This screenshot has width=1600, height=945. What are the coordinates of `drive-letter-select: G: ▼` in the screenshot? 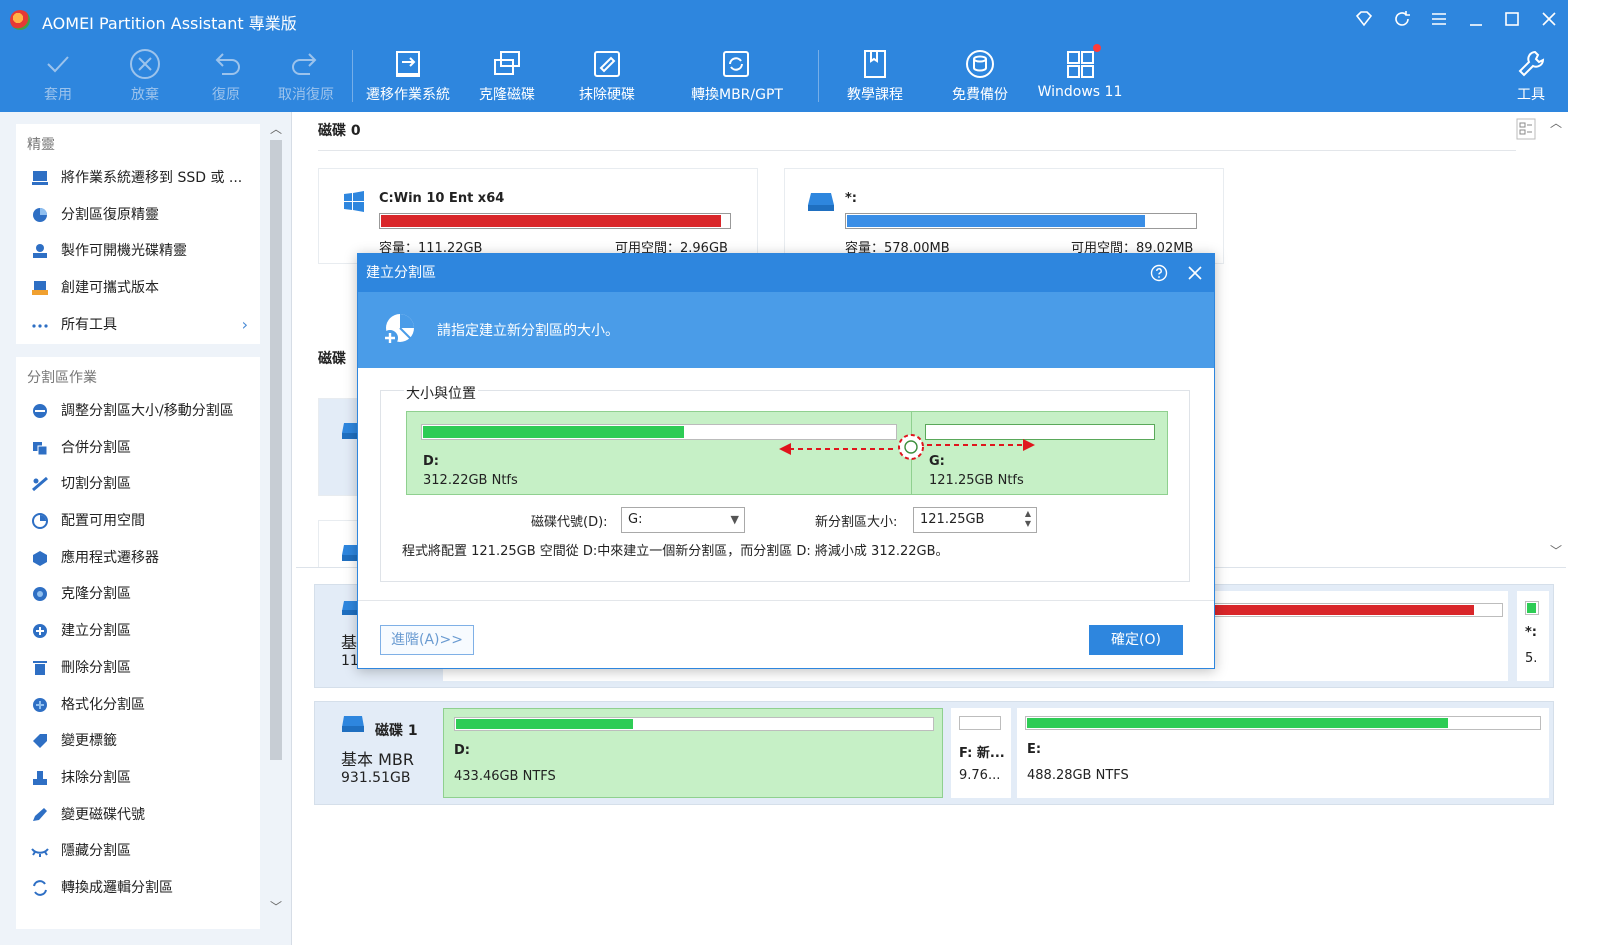 It's located at (683, 520).